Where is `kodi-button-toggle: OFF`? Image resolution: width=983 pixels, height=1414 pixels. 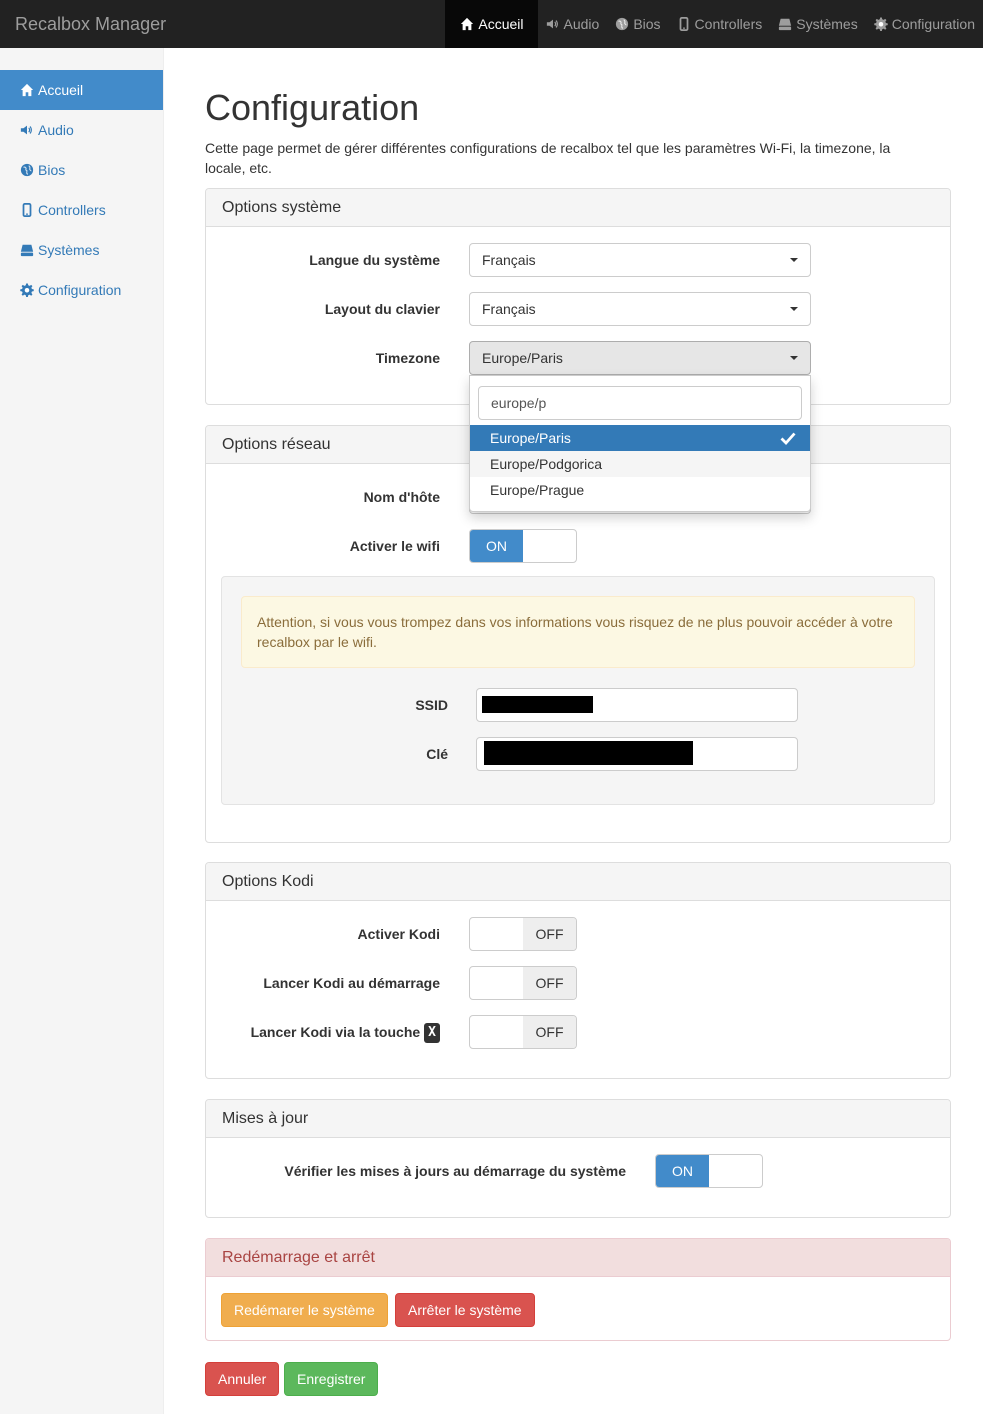 kodi-button-toggle: OFF is located at coordinates (523, 1032).